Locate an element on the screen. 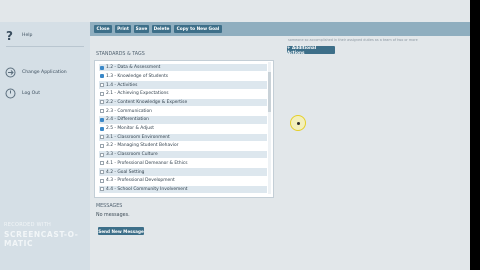 The height and width of the screenshot is (270, 480). standard-label: 3.3 - Classroom Culture is located at coordinates (132, 155).